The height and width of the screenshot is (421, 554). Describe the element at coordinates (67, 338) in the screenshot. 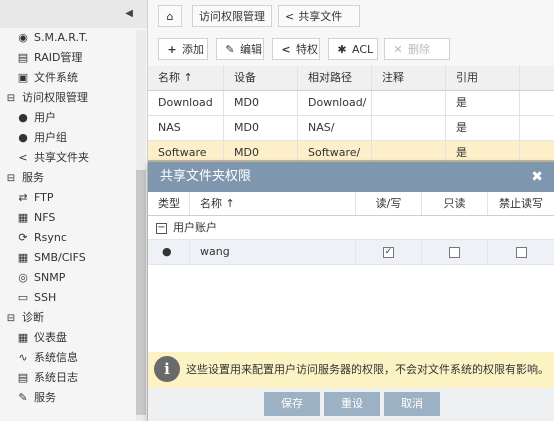

I see `sidebar-item-dashboard: ▦ 仪表盘` at that location.